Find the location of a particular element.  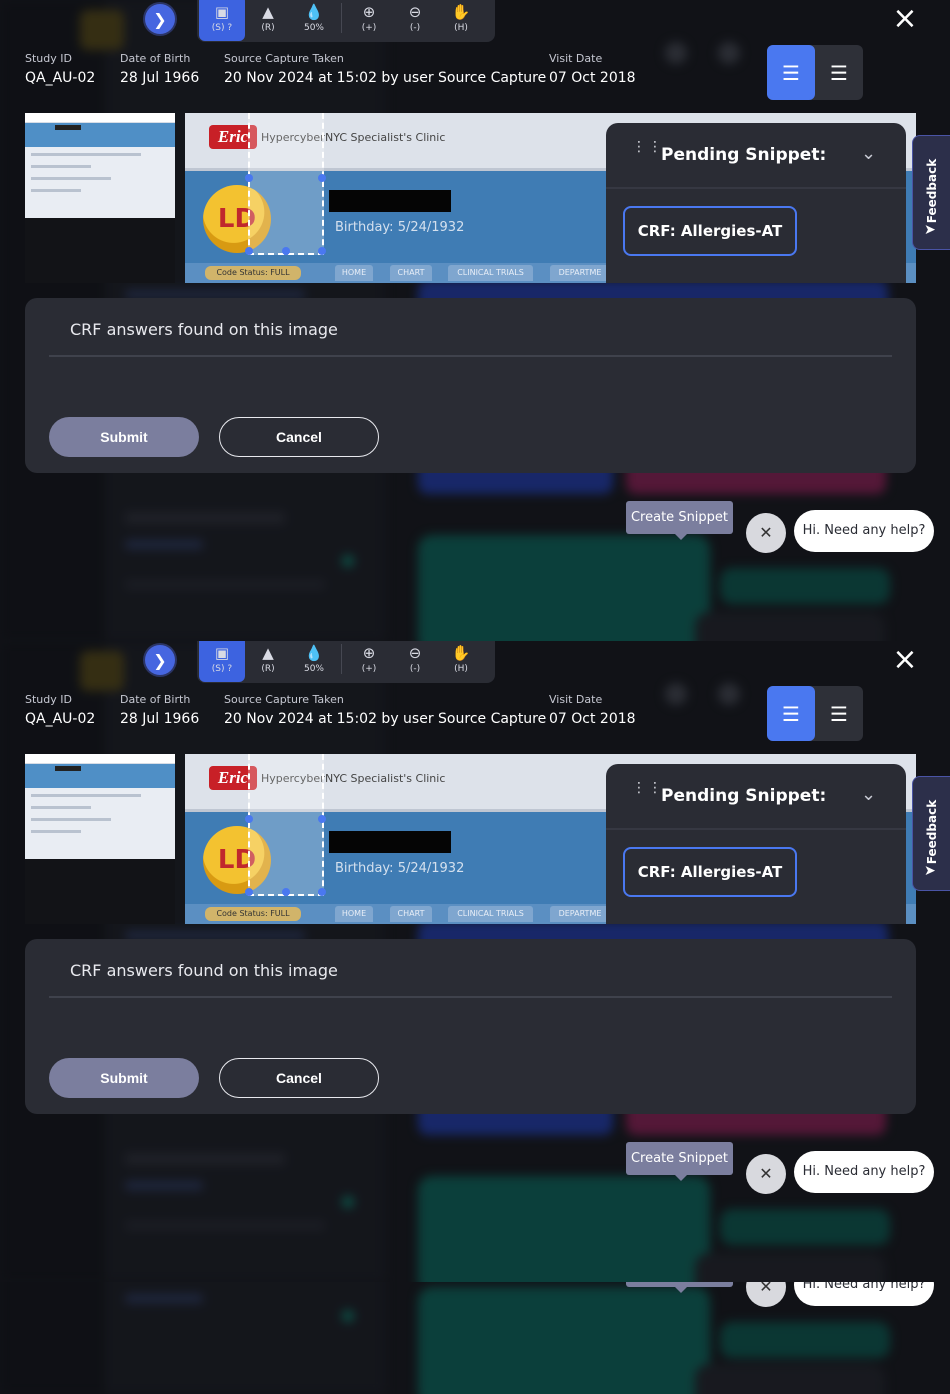

source-capture-modal-frame-3: Create Snippet ✕ Hi. Need any help? is located at coordinates (475, 1338).